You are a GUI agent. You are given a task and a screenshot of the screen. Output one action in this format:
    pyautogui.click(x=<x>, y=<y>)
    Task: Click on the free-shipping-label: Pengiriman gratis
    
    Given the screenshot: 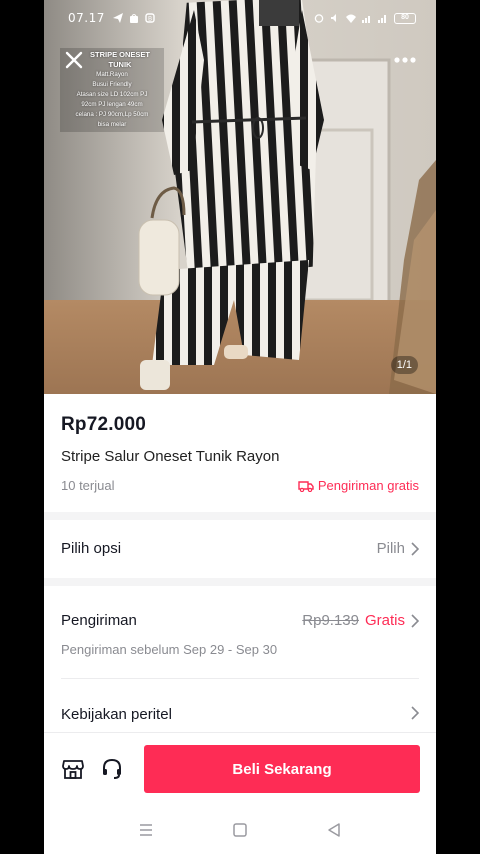 What is the action you would take?
    pyautogui.click(x=368, y=485)
    